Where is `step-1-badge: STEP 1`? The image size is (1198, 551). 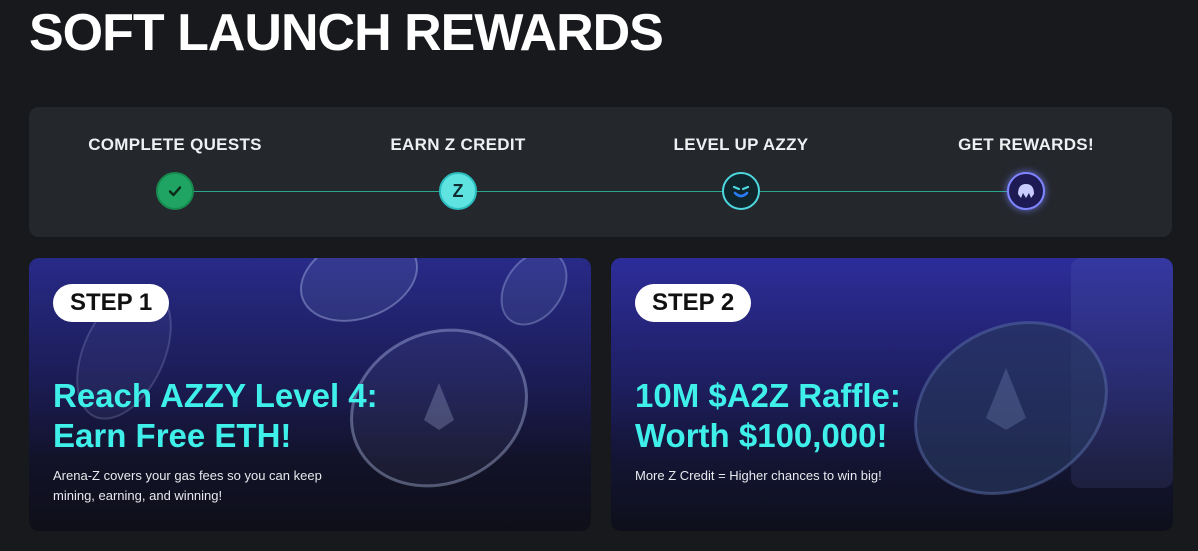 step-1-badge: STEP 1 is located at coordinates (111, 303).